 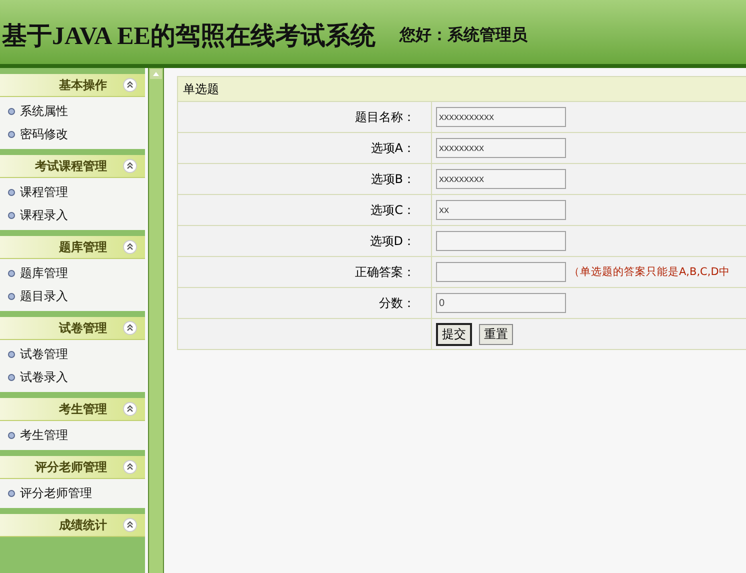 What do you see at coordinates (83, 525) in the screenshot?
I see `section-title: 成绩统计` at bounding box center [83, 525].